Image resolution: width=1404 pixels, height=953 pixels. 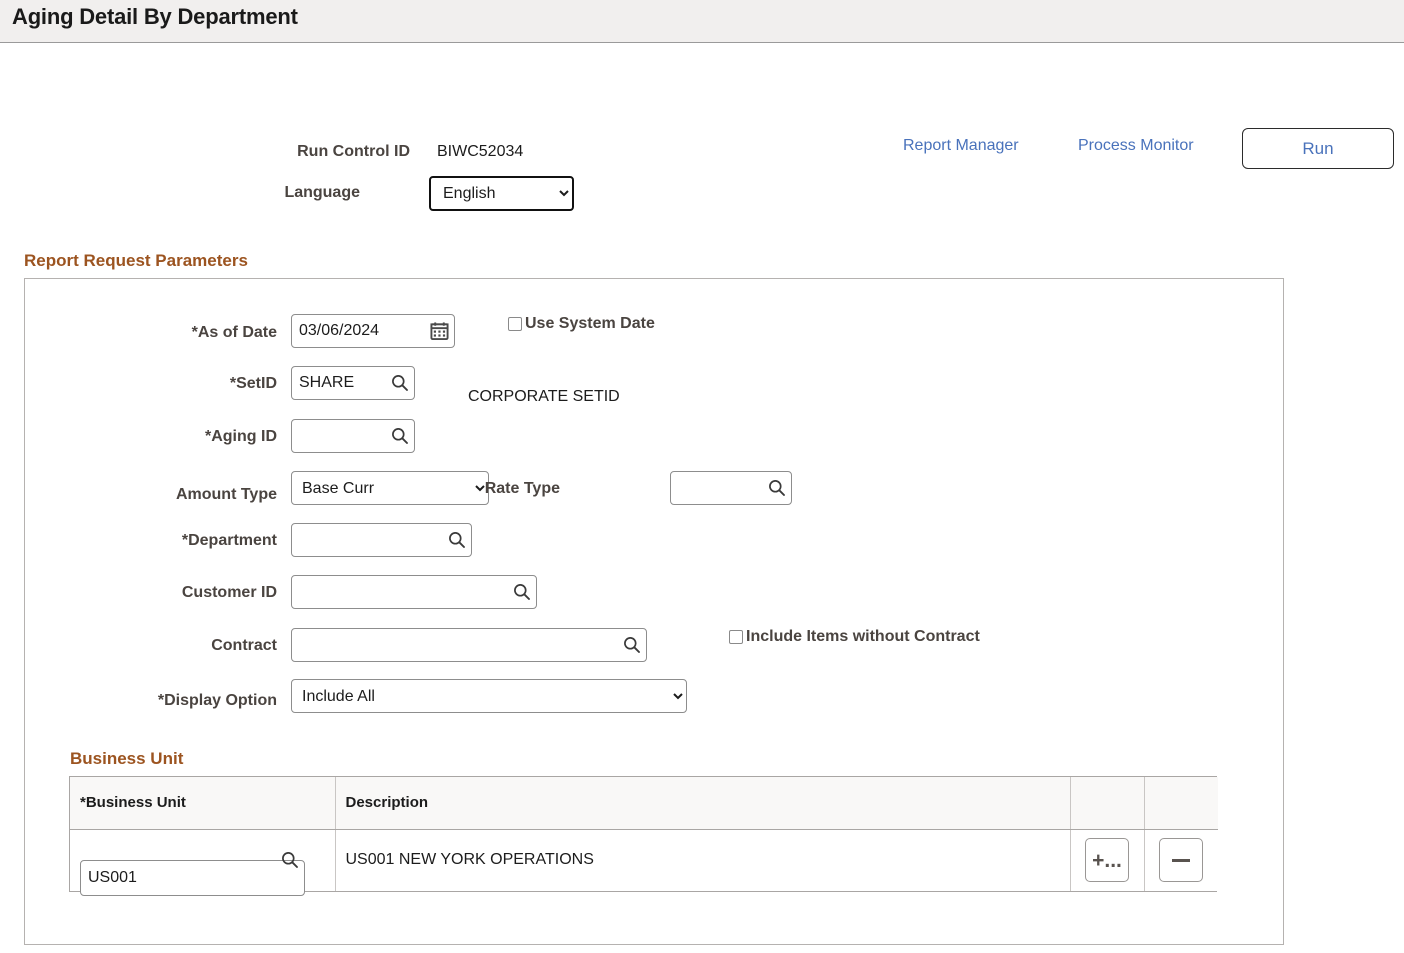 I want to click on use-system-date-checkbox, so click(x=515, y=324).